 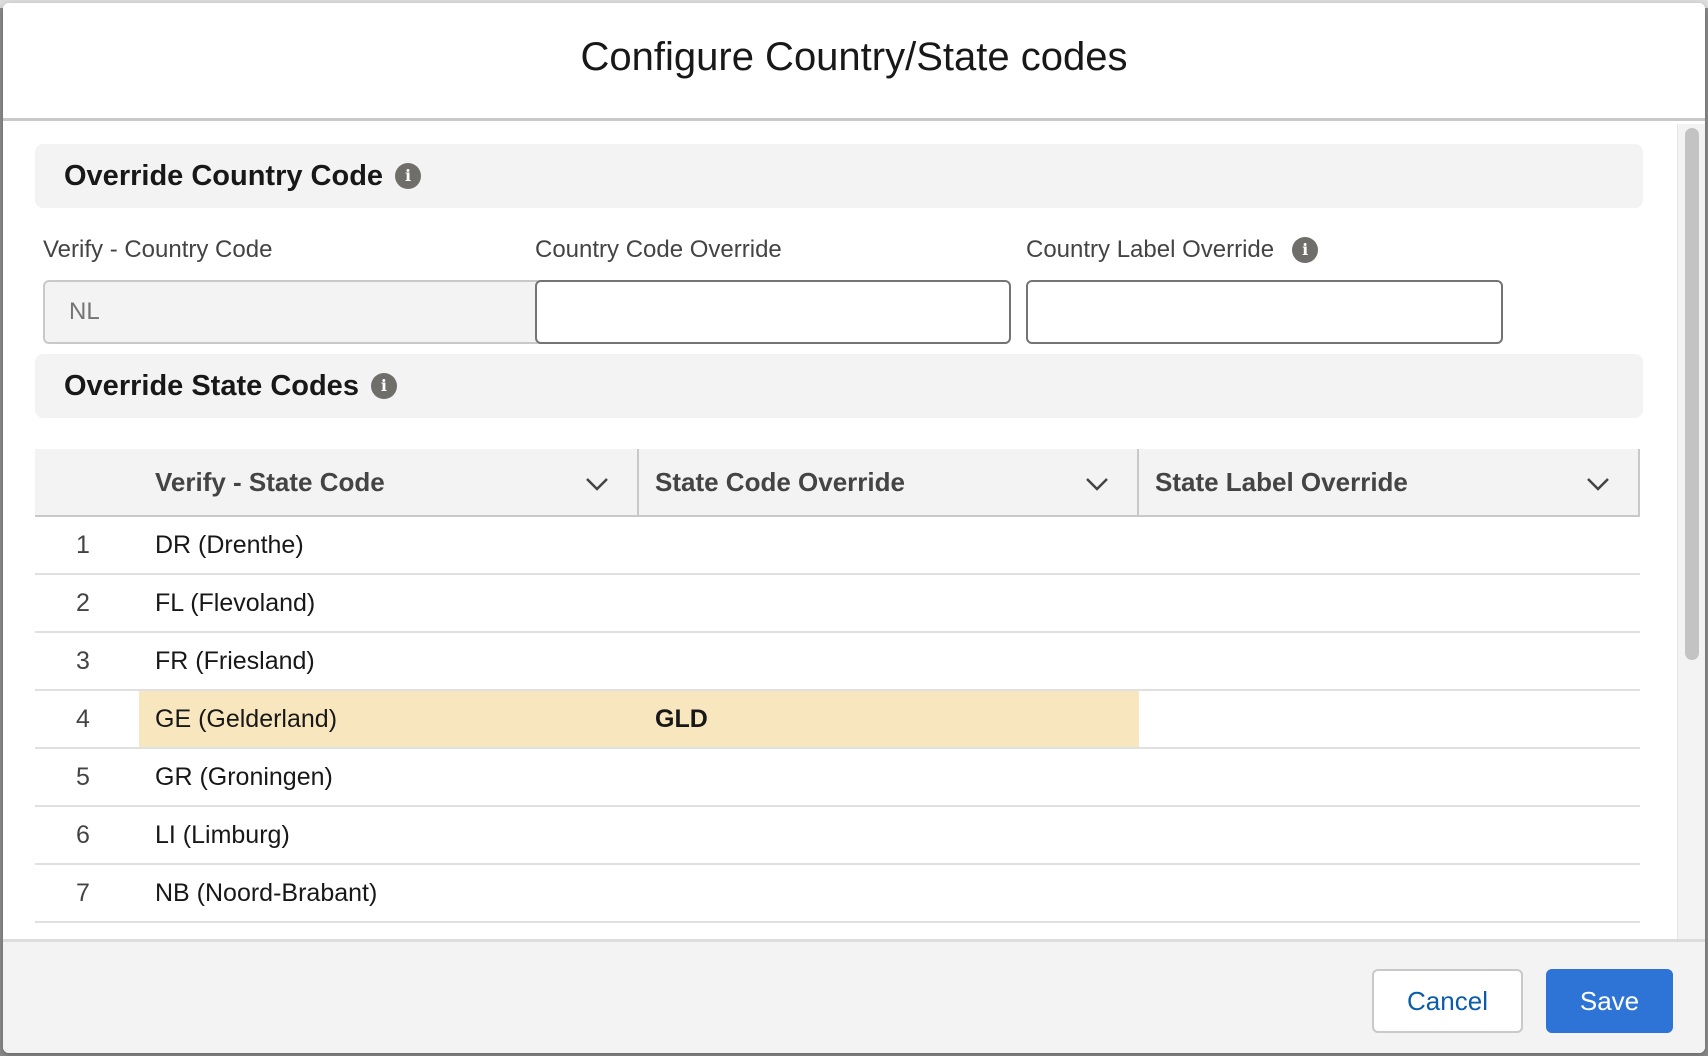 I want to click on save-button: Save, so click(x=1609, y=1001).